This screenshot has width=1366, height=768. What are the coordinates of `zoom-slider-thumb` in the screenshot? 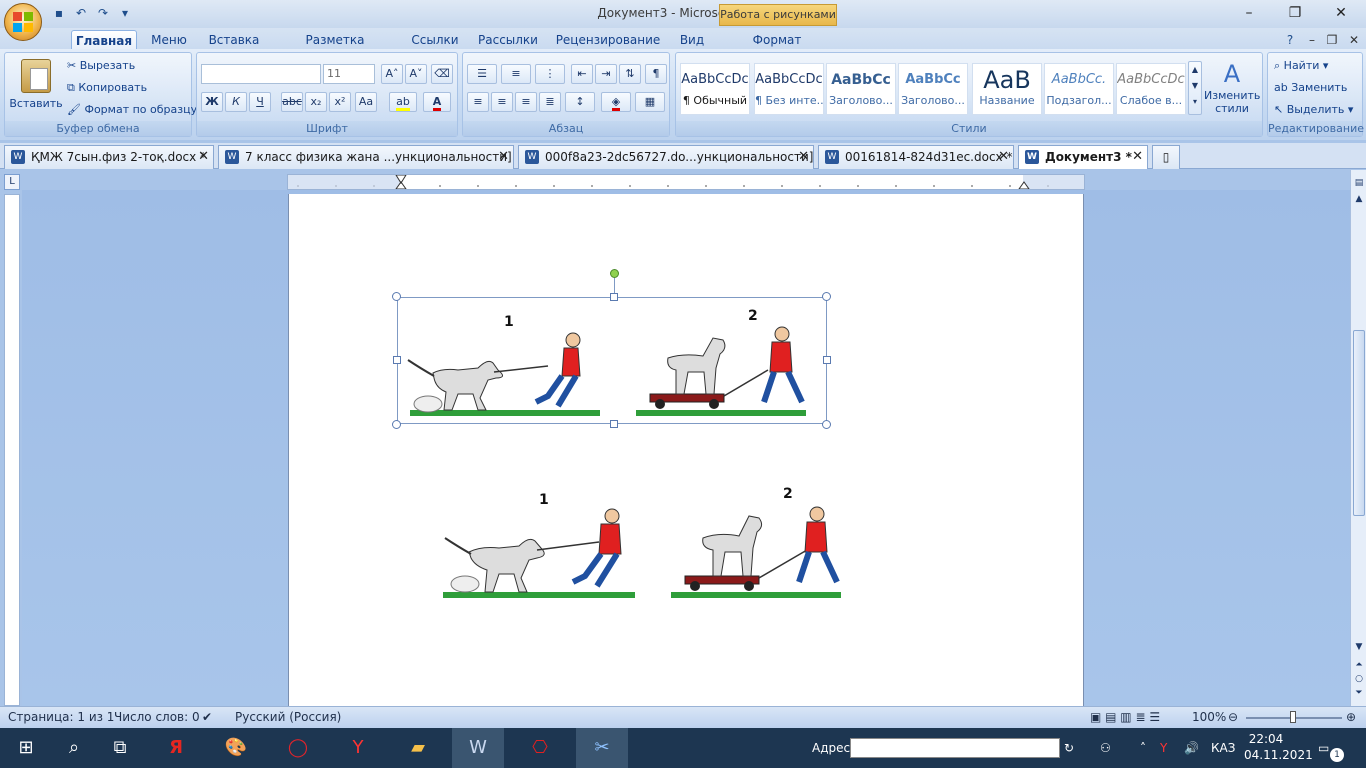 It's located at (1293, 717).